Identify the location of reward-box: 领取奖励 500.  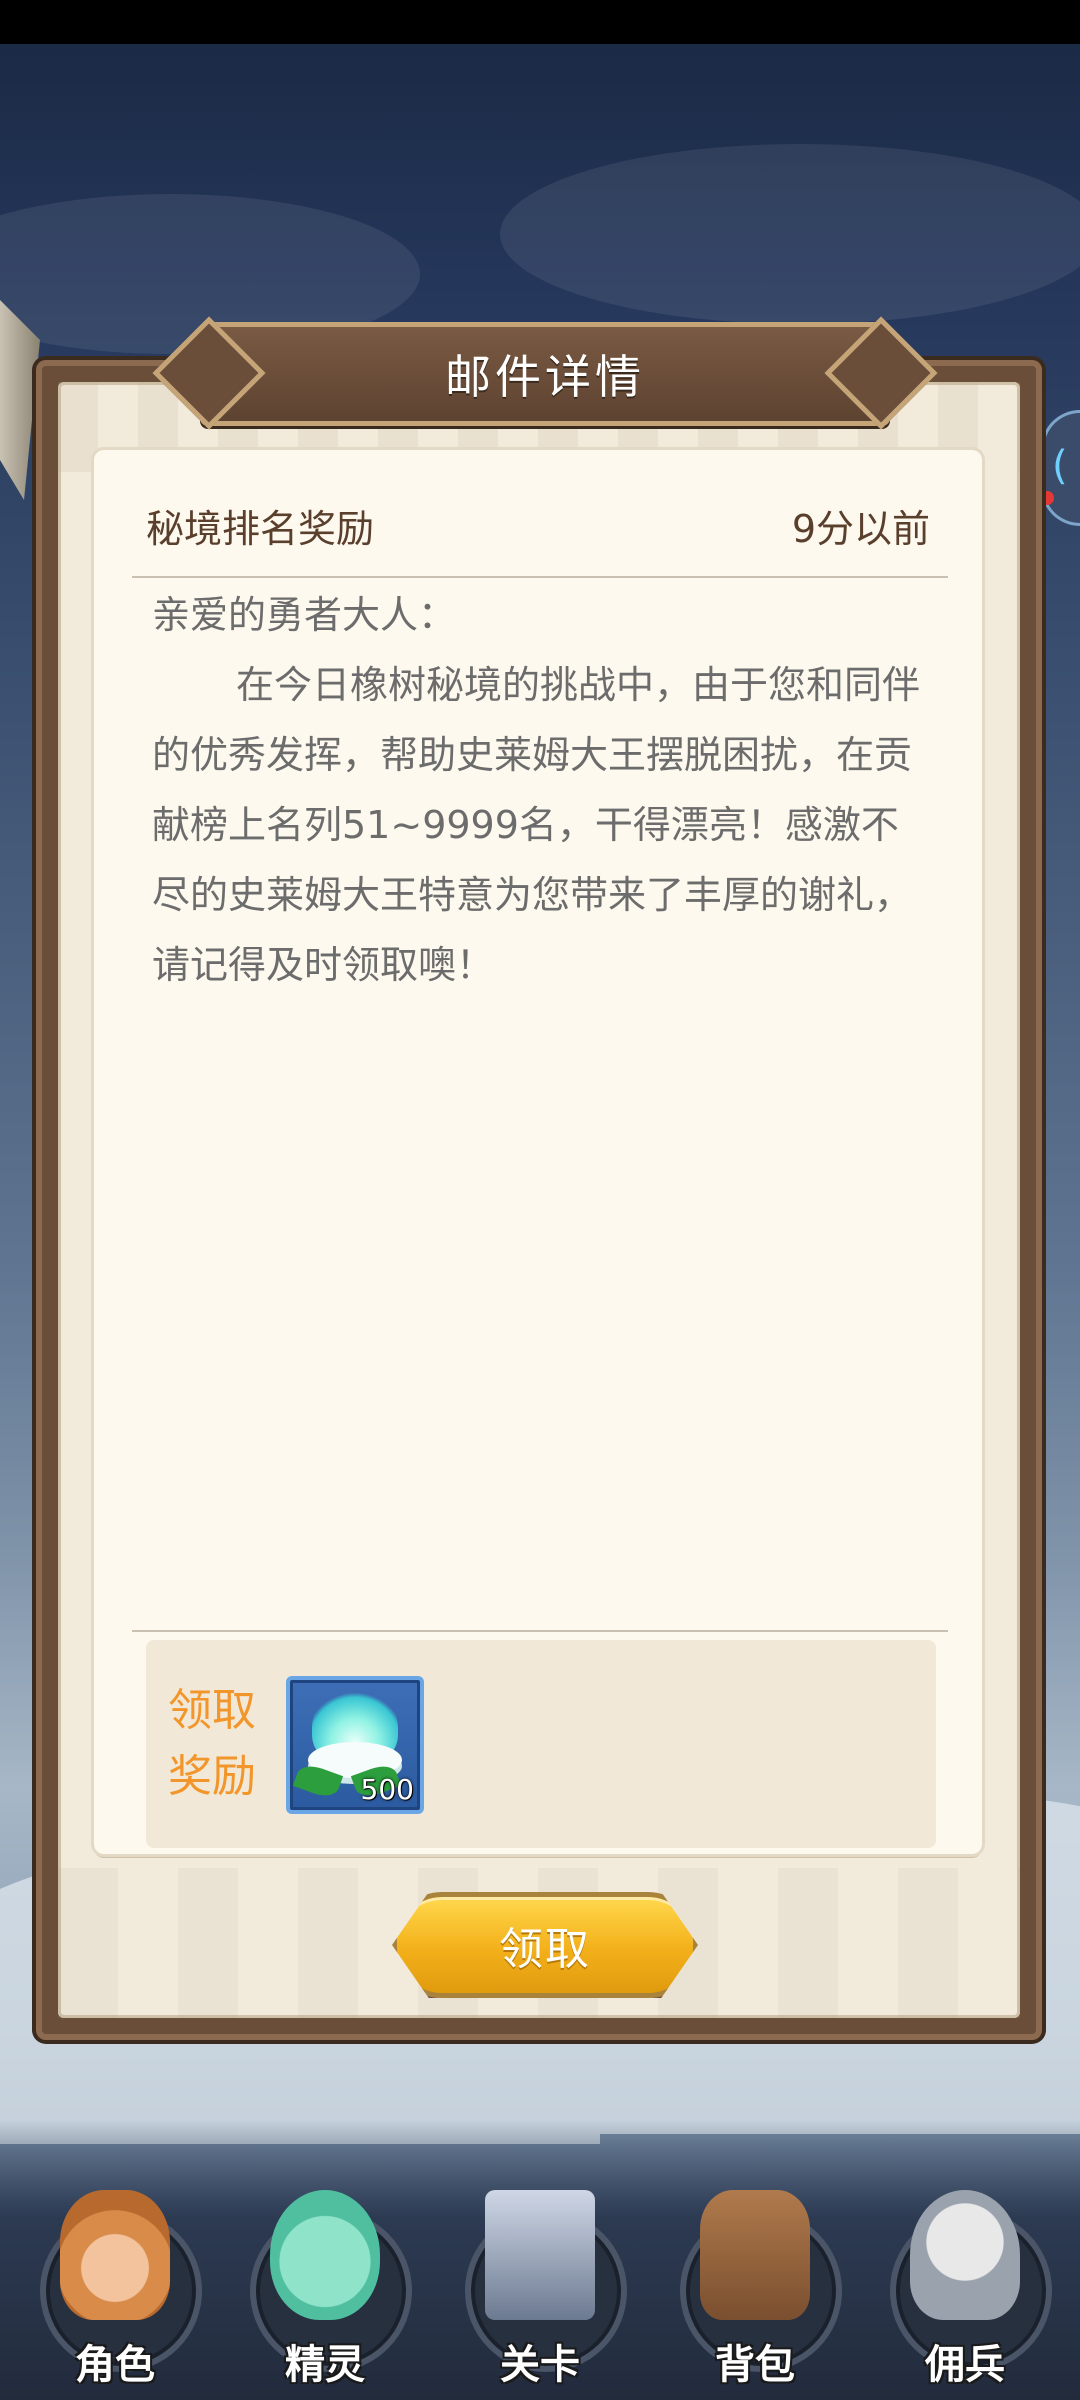
(541, 1744).